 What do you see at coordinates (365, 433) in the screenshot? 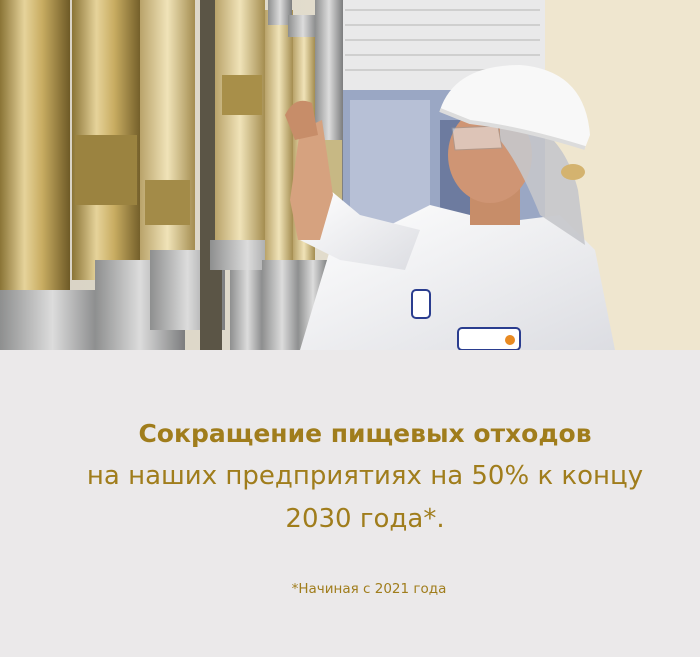
I see `headline-bold-line: Сокращение пищевых отходов` at bounding box center [365, 433].